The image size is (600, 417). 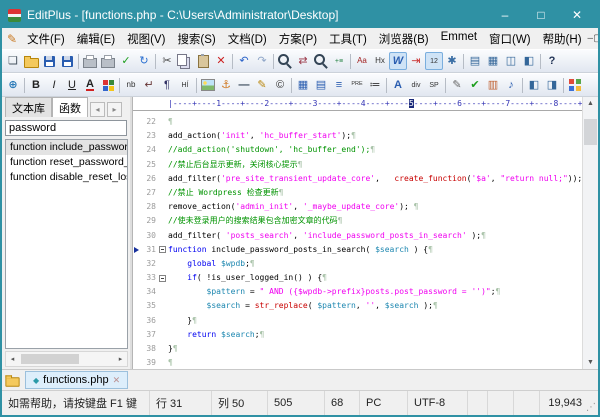 What do you see at coordinates (67, 61) in the screenshot?
I see `save-all-button` at bounding box center [67, 61].